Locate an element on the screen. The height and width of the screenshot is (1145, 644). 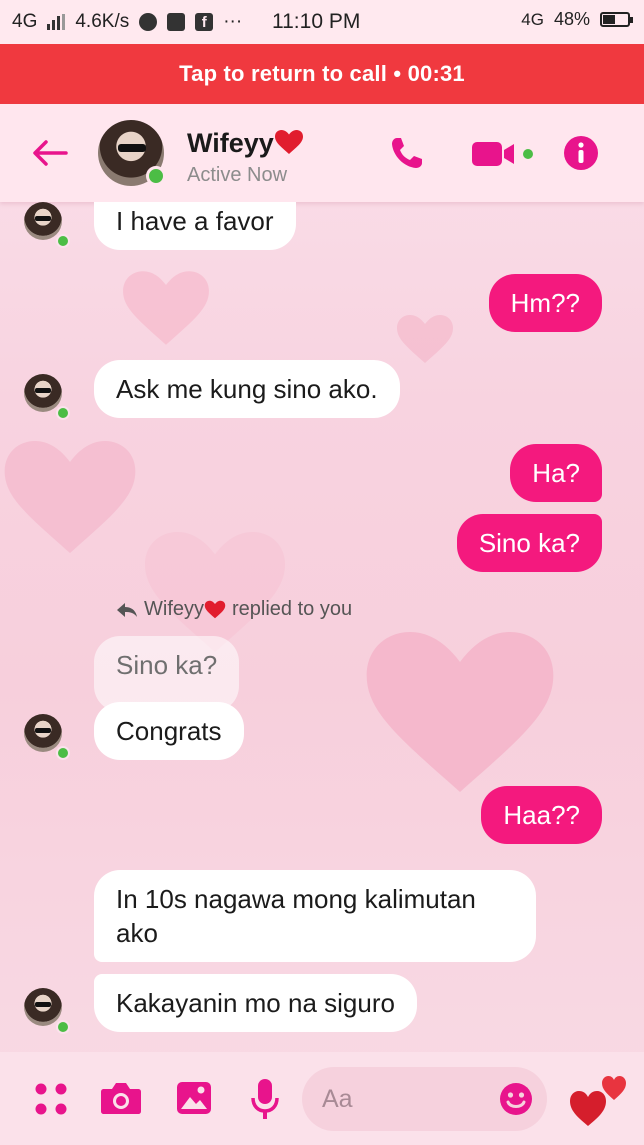
outgoing-message: Haa?? is located at coordinates (541, 815).